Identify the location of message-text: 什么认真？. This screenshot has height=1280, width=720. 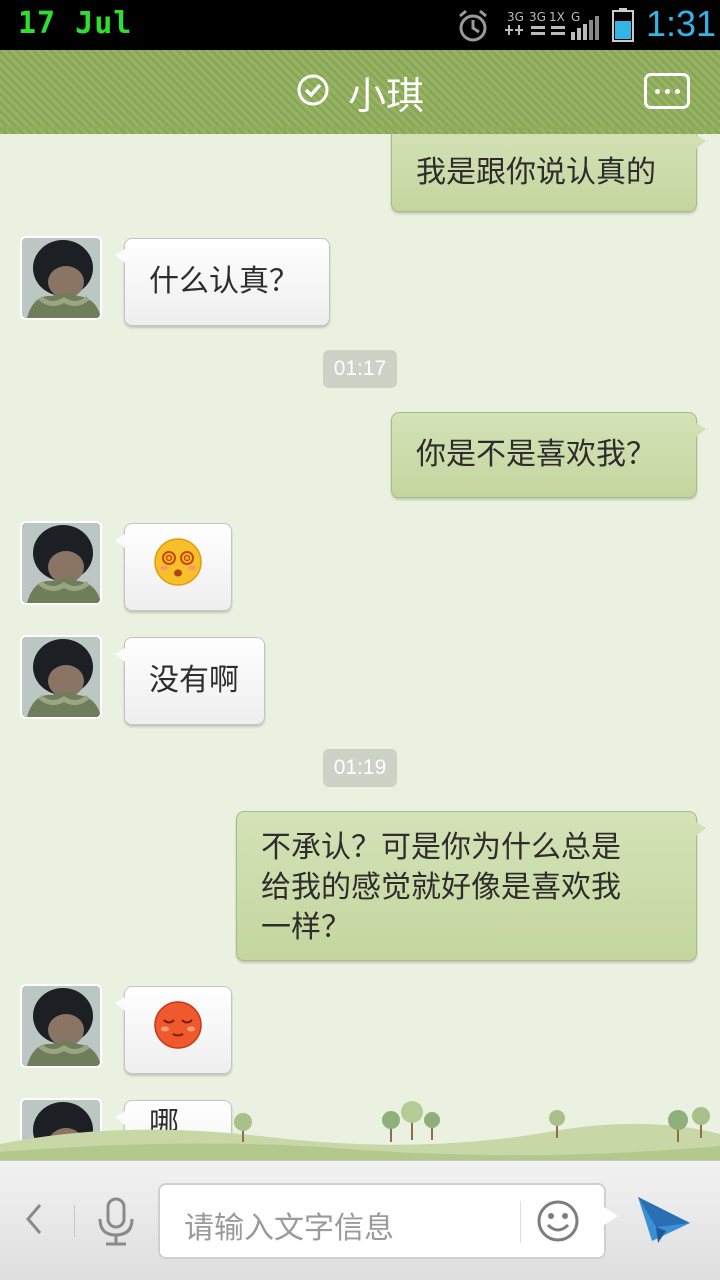
(224, 281).